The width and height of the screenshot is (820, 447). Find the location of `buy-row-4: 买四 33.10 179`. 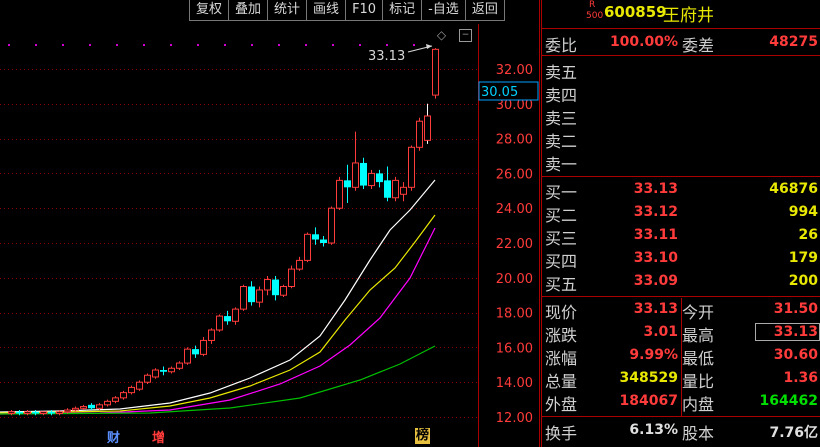

buy-row-4: 买四 33.10 179 is located at coordinates (681, 259).